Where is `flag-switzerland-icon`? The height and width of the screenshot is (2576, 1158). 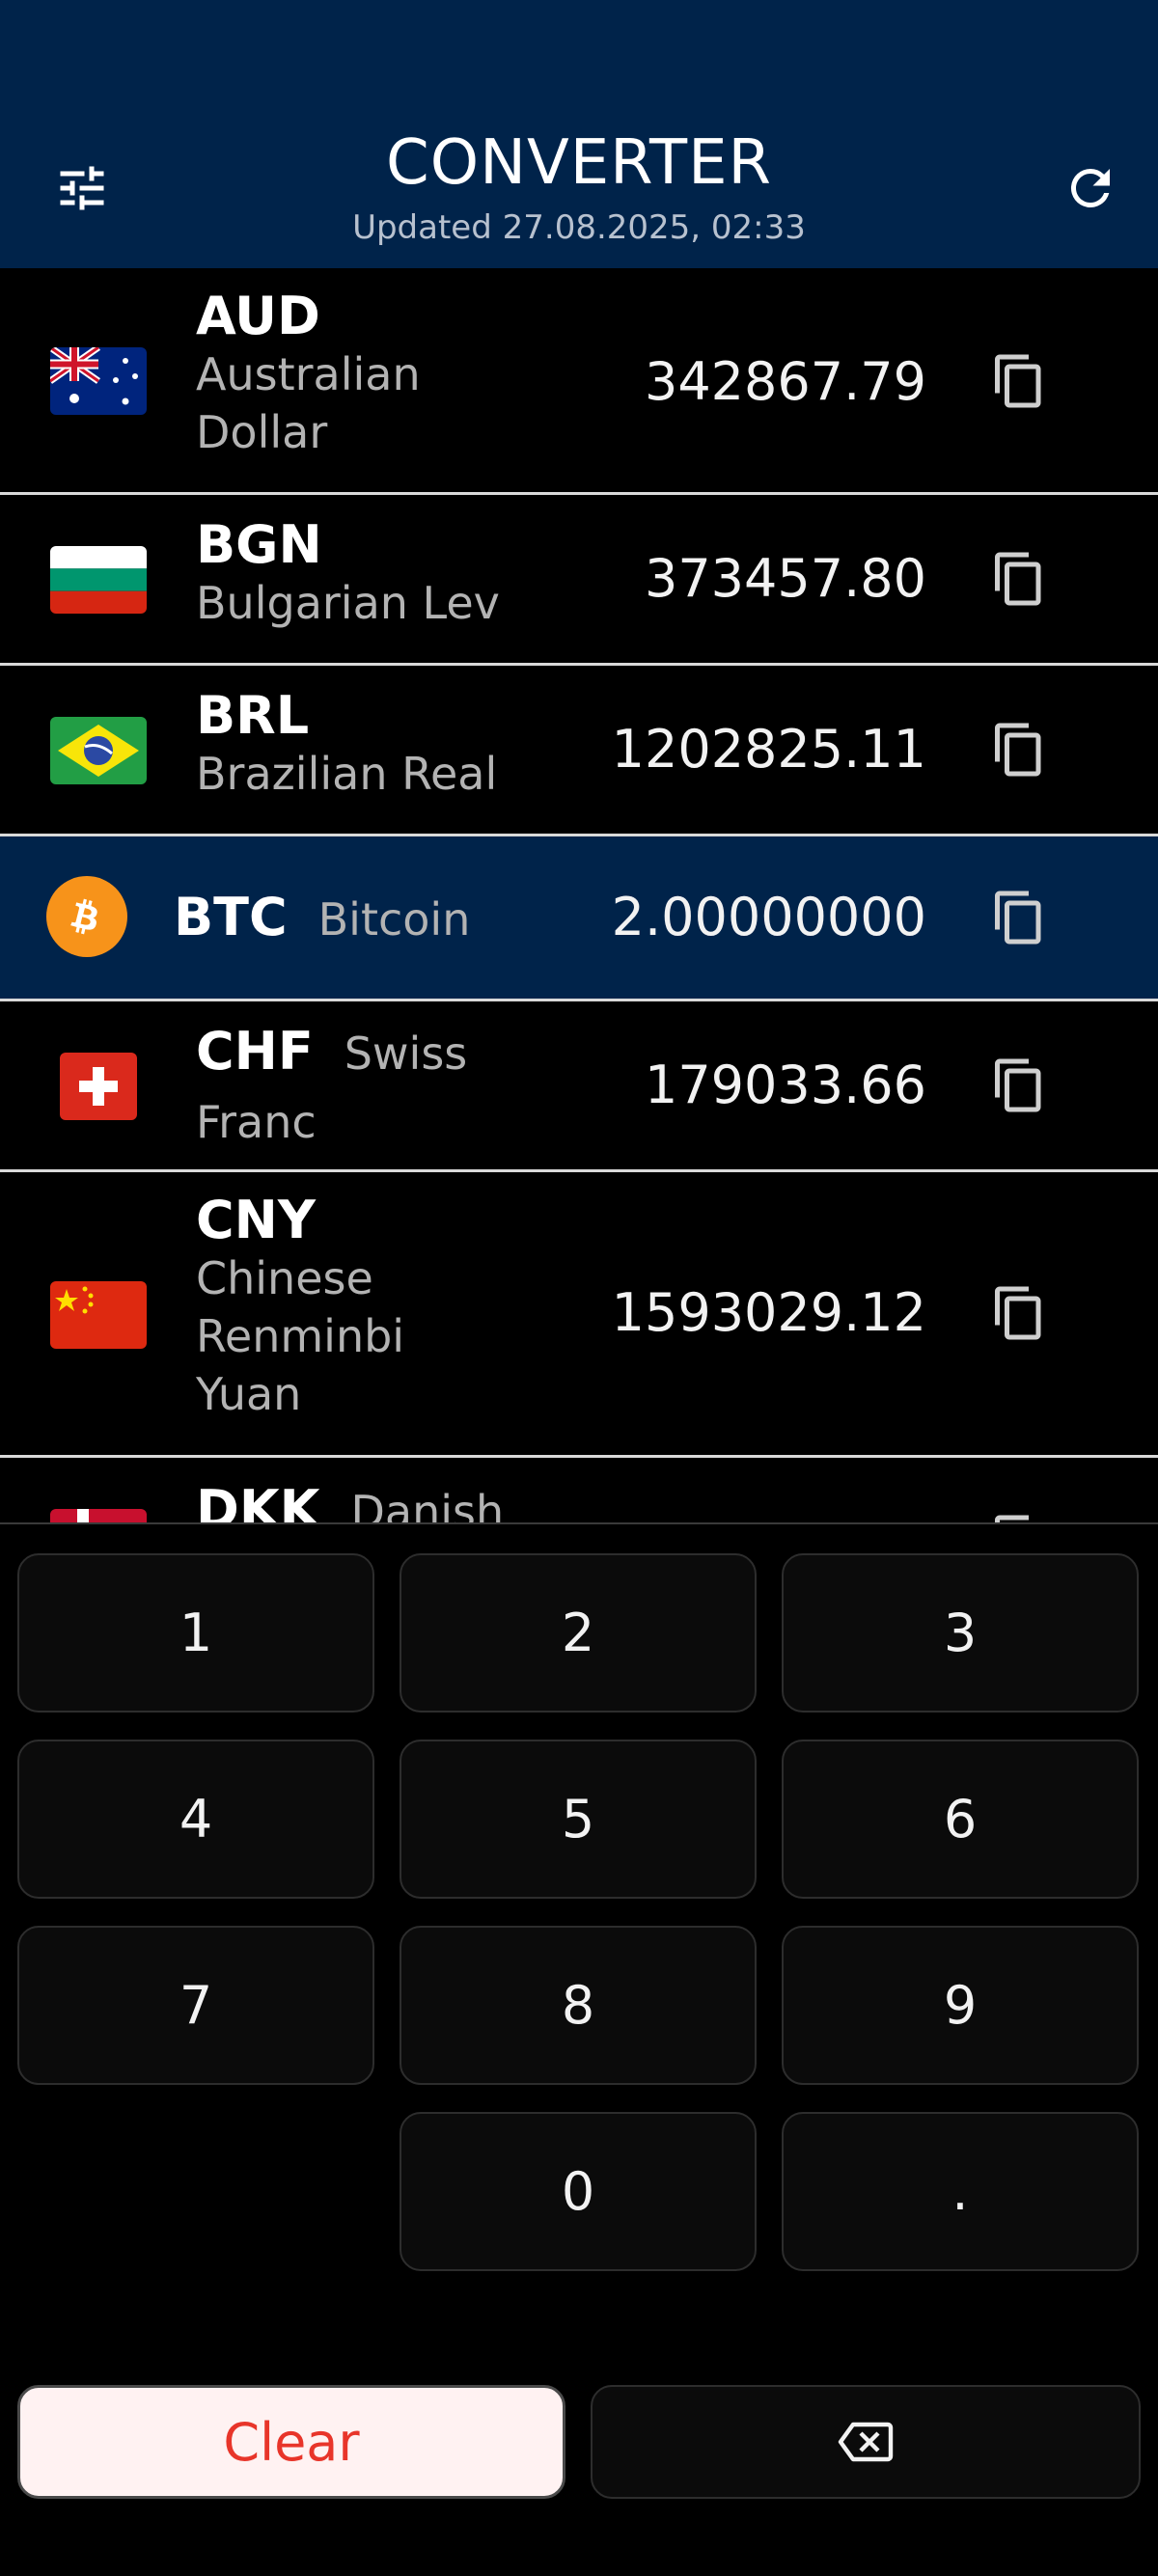
flag-switzerland-icon is located at coordinates (98, 1087).